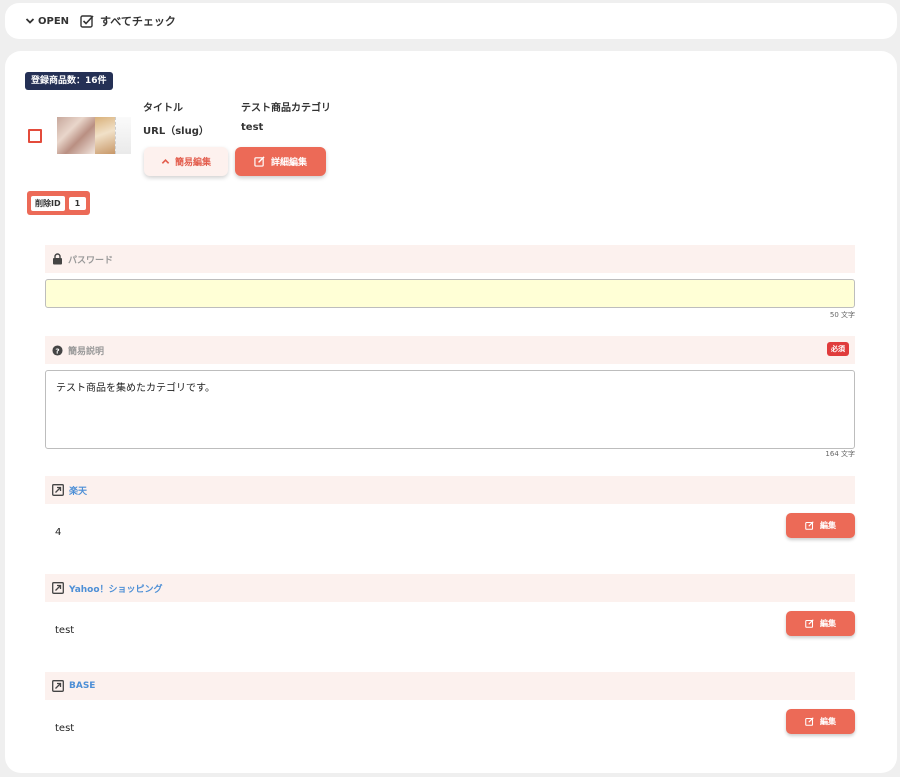 This screenshot has height=777, width=900. Describe the element at coordinates (94, 135) in the screenshot. I see `item-thumbnail` at that location.